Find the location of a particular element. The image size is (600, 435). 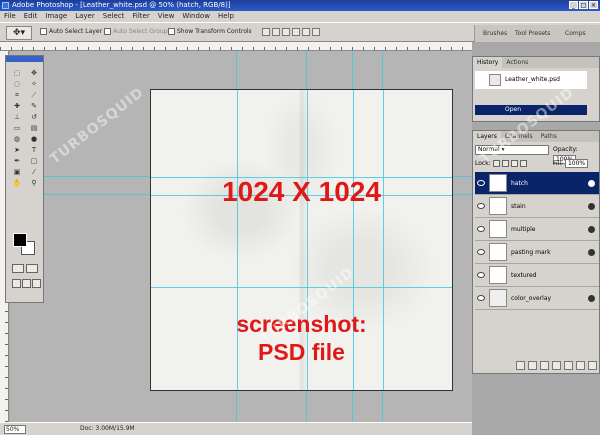

lock-all-icon is located at coordinates (523, 163).